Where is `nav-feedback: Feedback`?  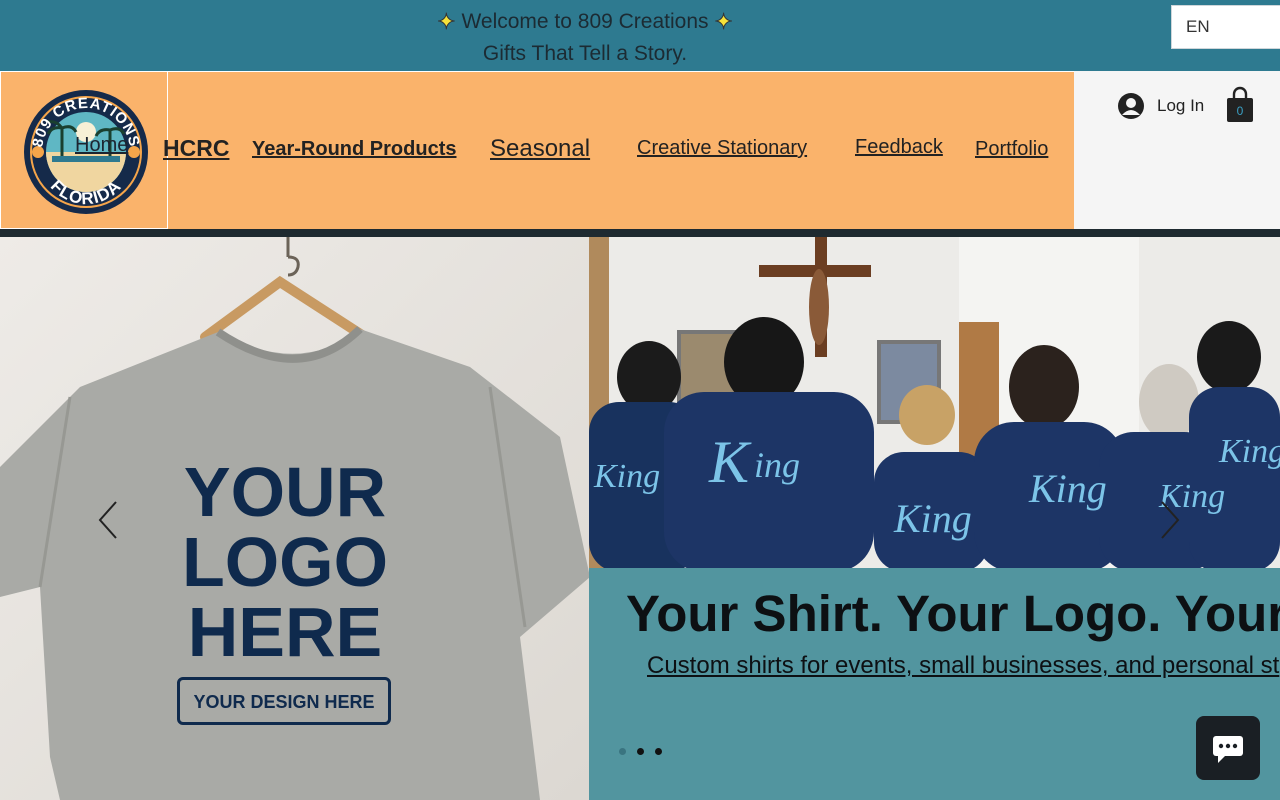
nav-feedback: Feedback is located at coordinates (899, 147).